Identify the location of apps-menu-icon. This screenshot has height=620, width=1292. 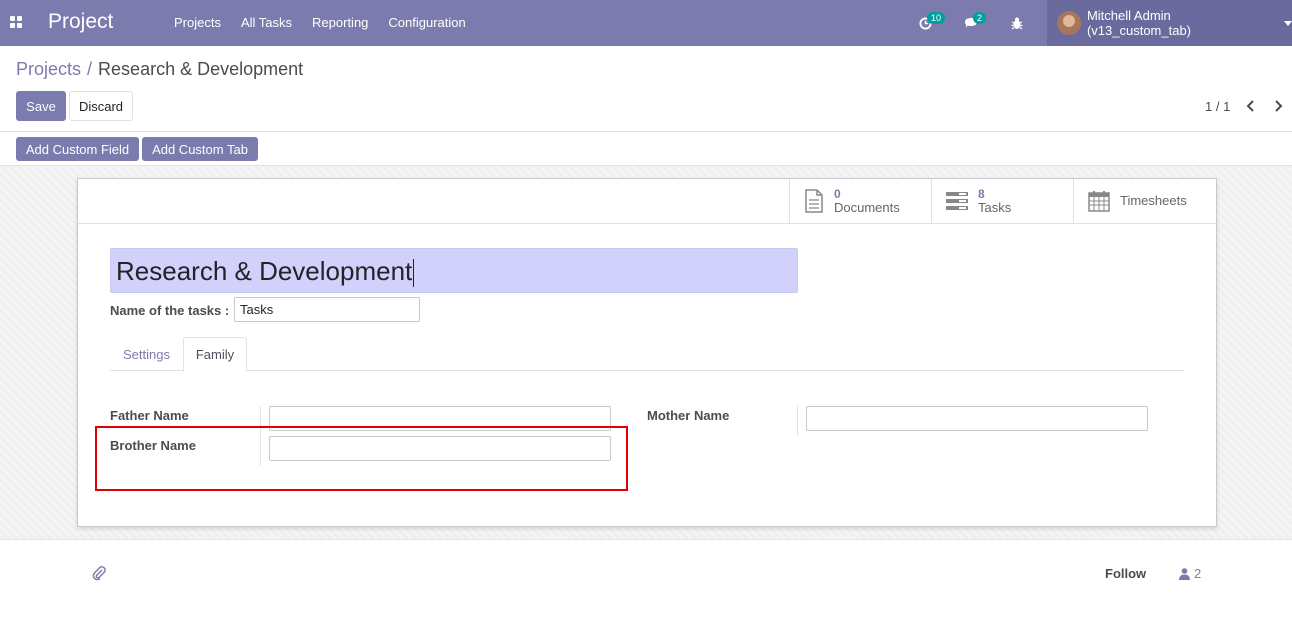
(16, 22).